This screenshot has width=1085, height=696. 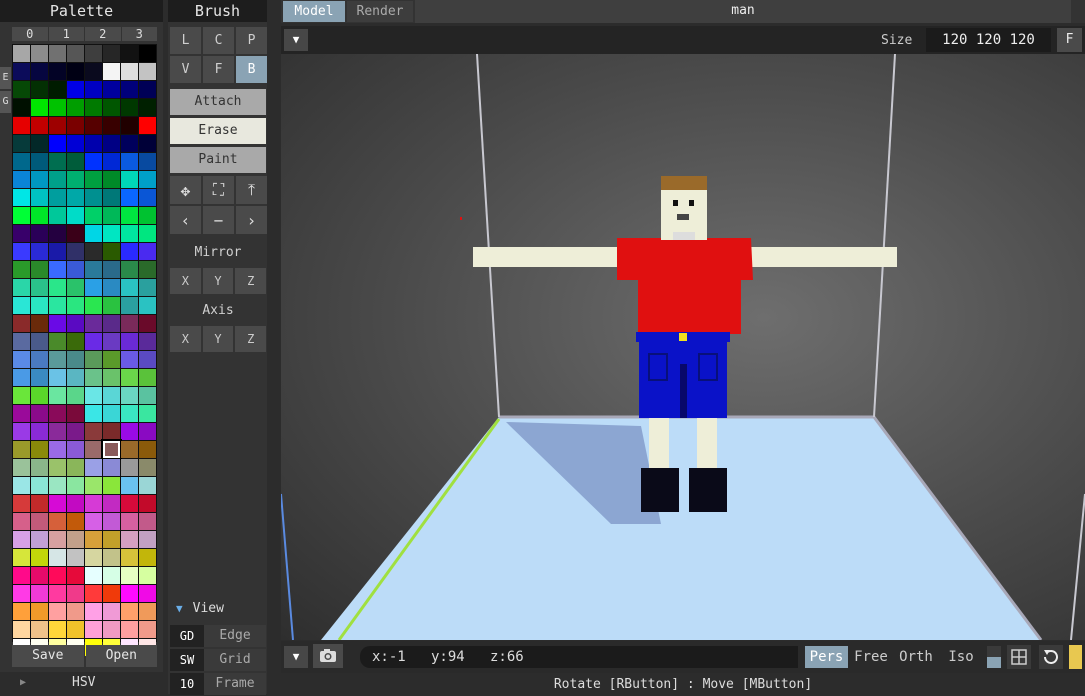 What do you see at coordinates (5, 78) in the screenshot?
I see `side-tab-e: E` at bounding box center [5, 78].